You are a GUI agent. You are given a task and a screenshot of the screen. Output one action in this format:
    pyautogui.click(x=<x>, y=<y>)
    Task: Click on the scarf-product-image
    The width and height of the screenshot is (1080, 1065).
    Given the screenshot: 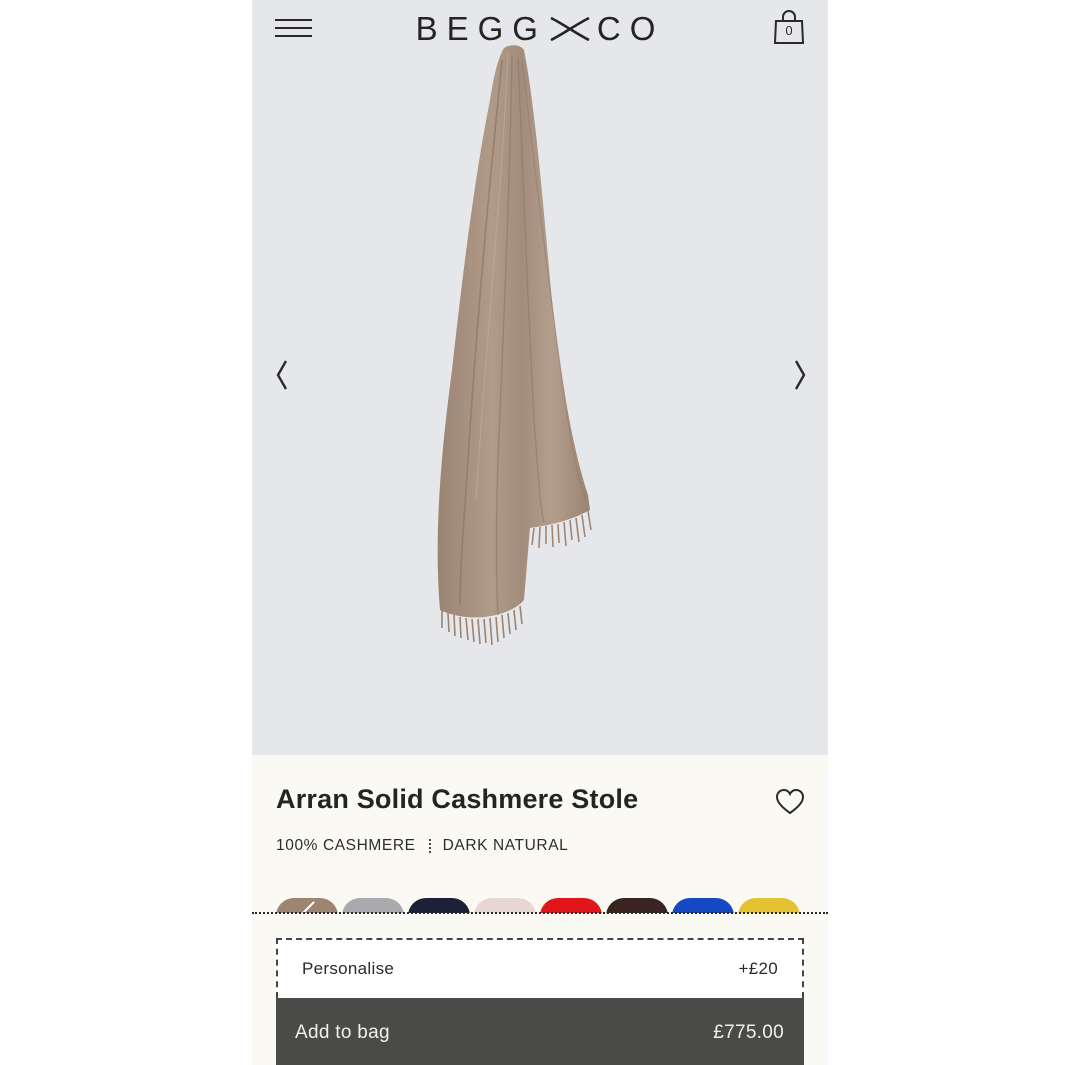 What is the action you would take?
    pyautogui.click(x=514, y=345)
    